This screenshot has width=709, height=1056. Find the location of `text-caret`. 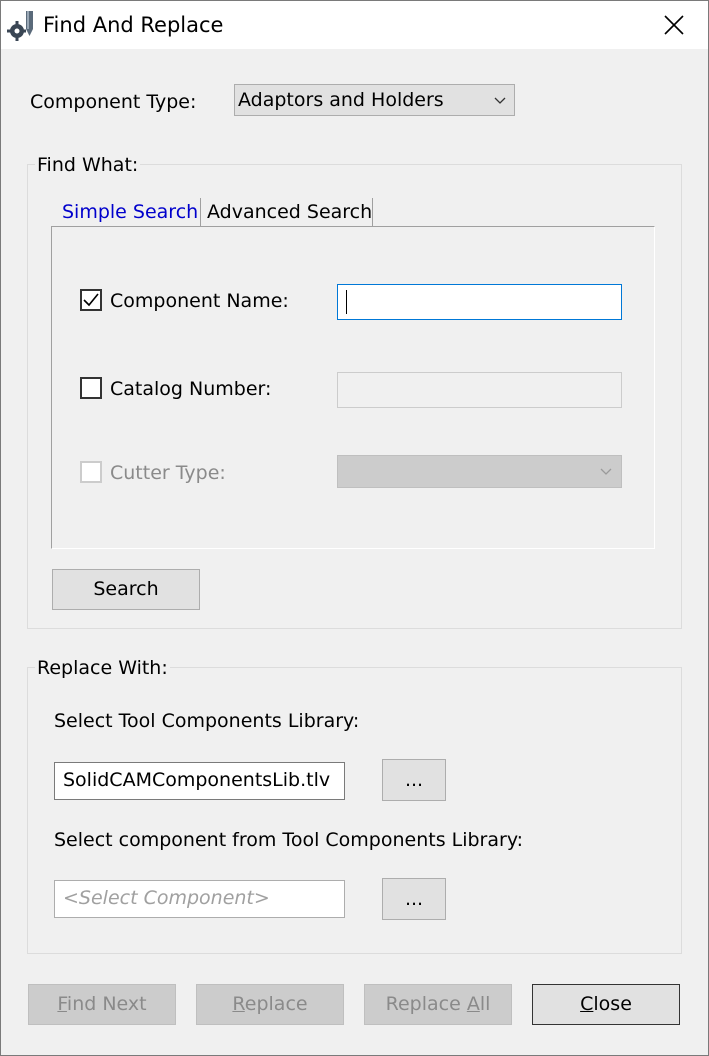

text-caret is located at coordinates (346, 302).